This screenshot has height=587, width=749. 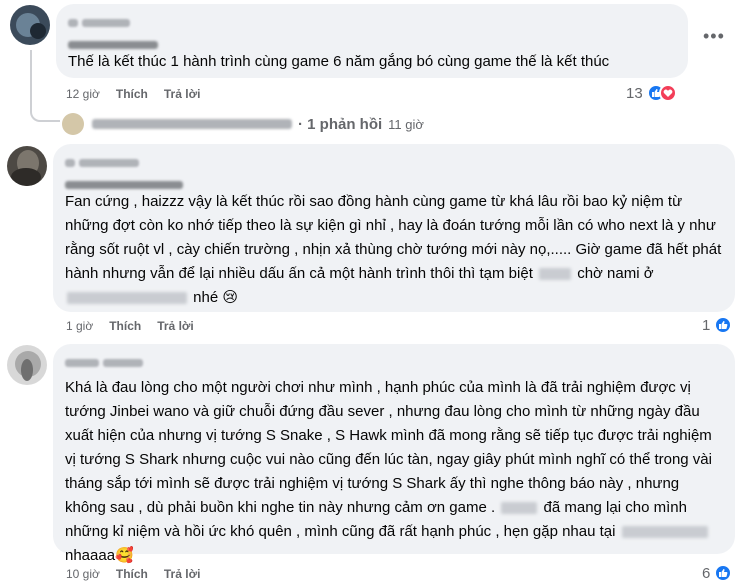 What do you see at coordinates (406, 124) in the screenshot?
I see `reply-time: 11 giờ` at bounding box center [406, 124].